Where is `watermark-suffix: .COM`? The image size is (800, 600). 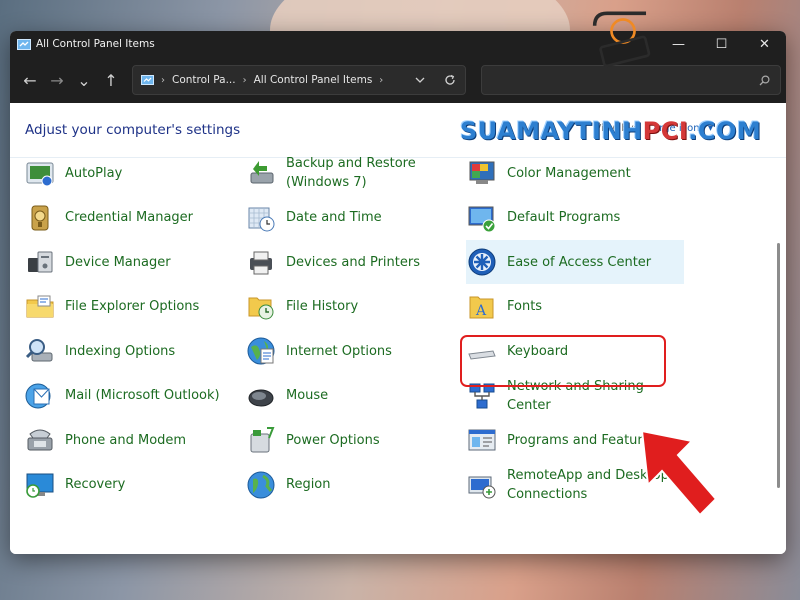 watermark-suffix: .COM is located at coordinates (725, 131).